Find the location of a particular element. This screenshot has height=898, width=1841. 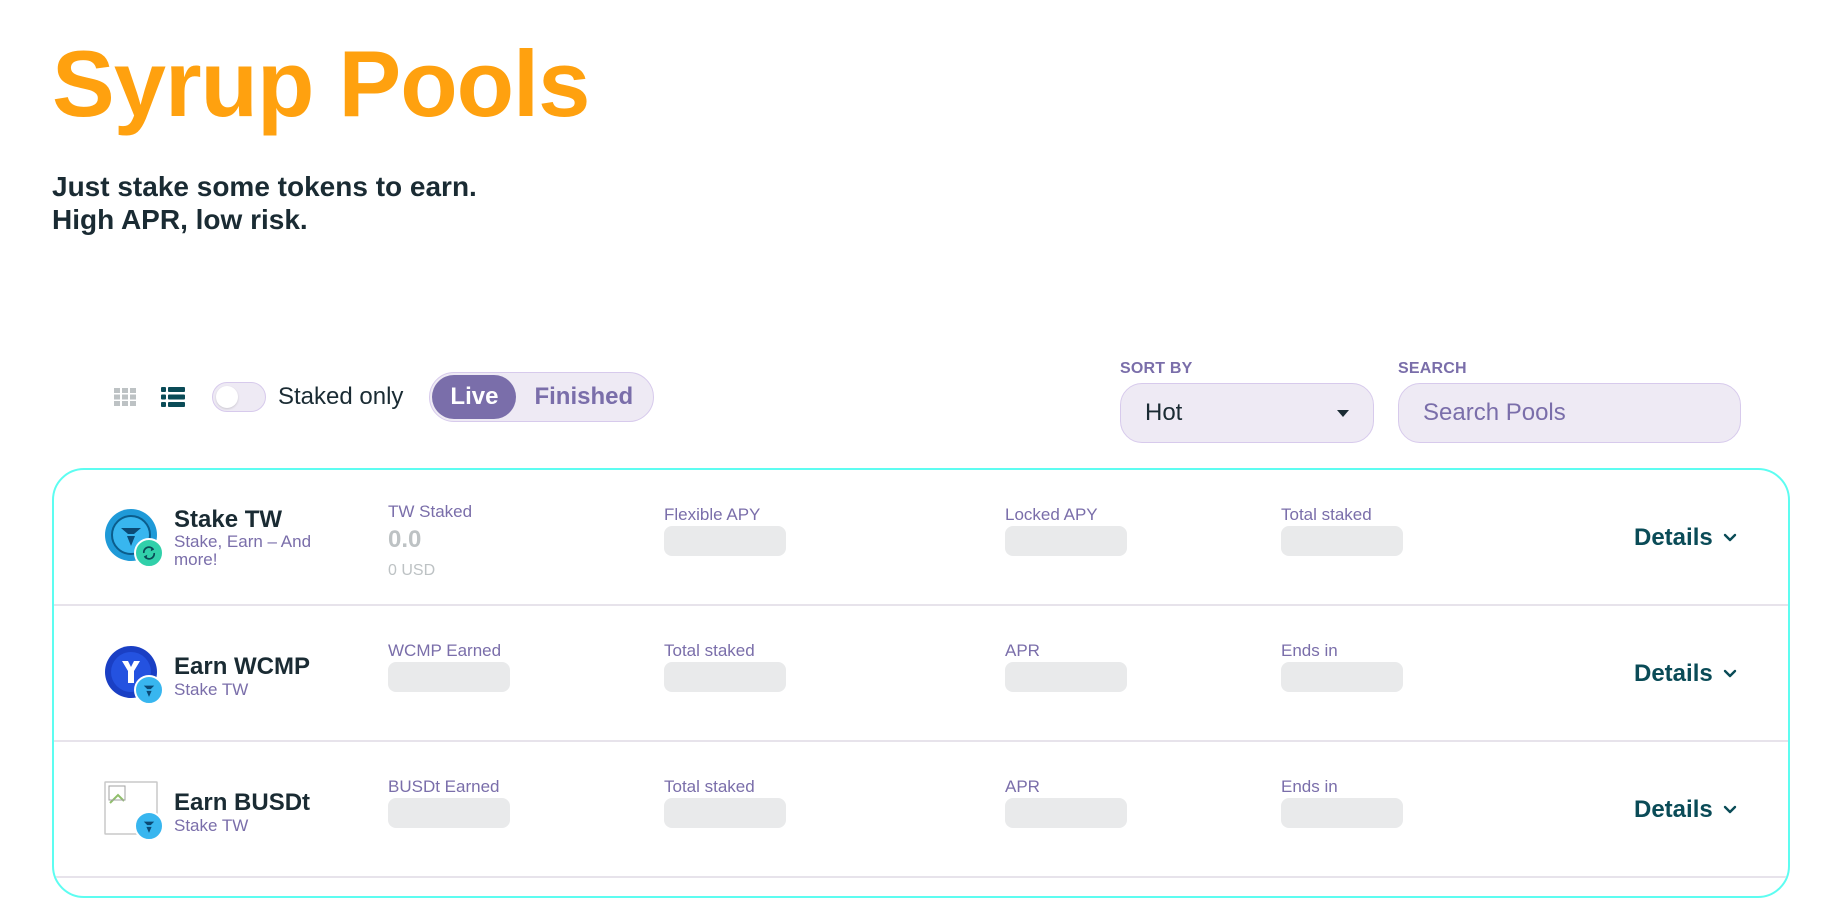

pool-subtitle: Stake, Earn – And more! is located at coordinates (243, 550).